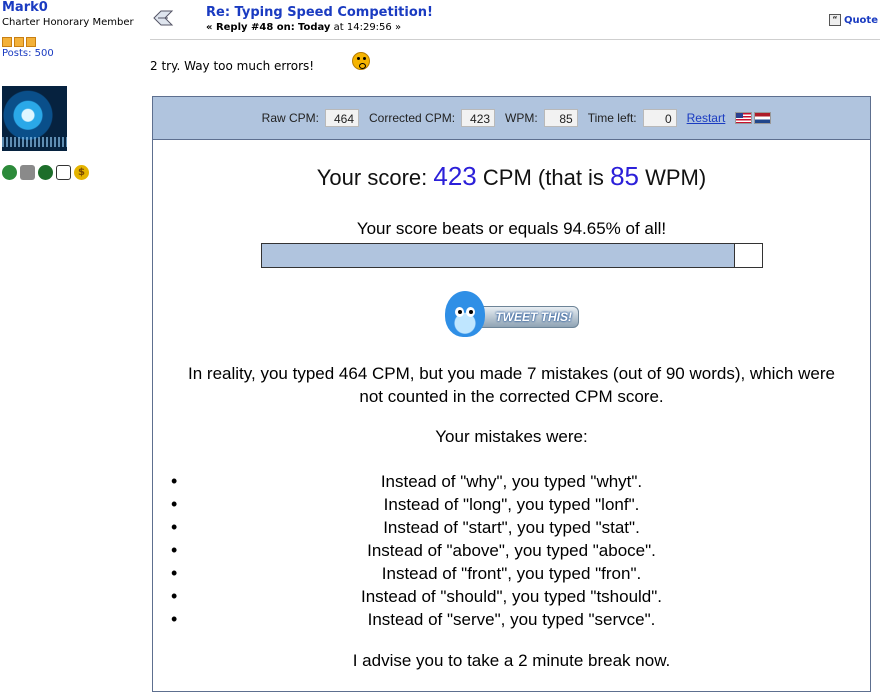 The width and height of the screenshot is (881, 697). What do you see at coordinates (706, 118) in the screenshot?
I see `restart-link: Restart` at bounding box center [706, 118].